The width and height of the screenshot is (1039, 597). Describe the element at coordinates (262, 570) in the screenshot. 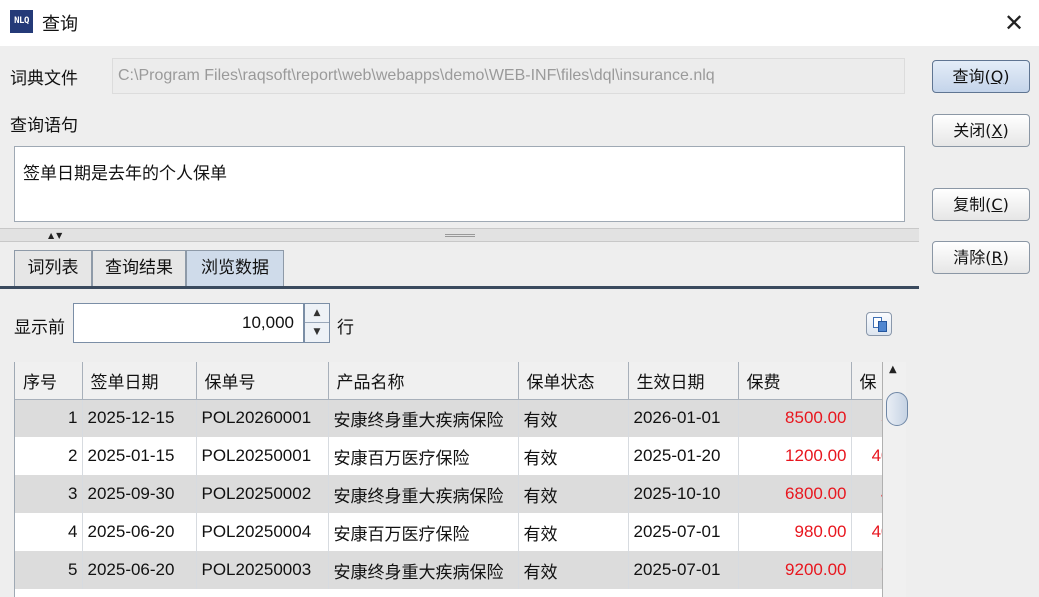

I see `table-cell: POL20250003` at that location.